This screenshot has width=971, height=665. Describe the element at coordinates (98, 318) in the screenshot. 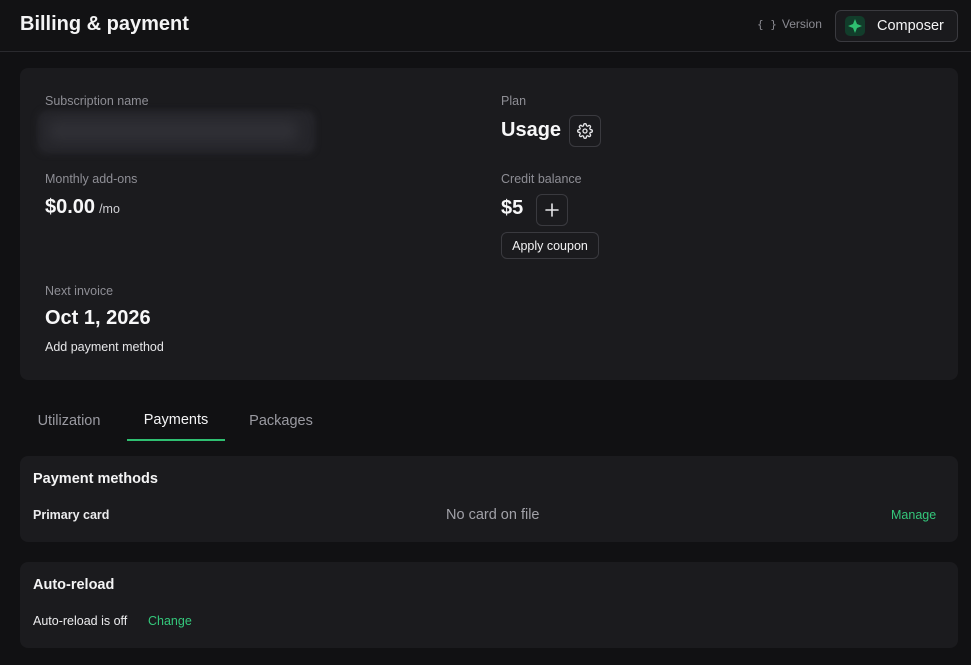

I see `next-invoice-date: Oct 1, 2026` at that location.